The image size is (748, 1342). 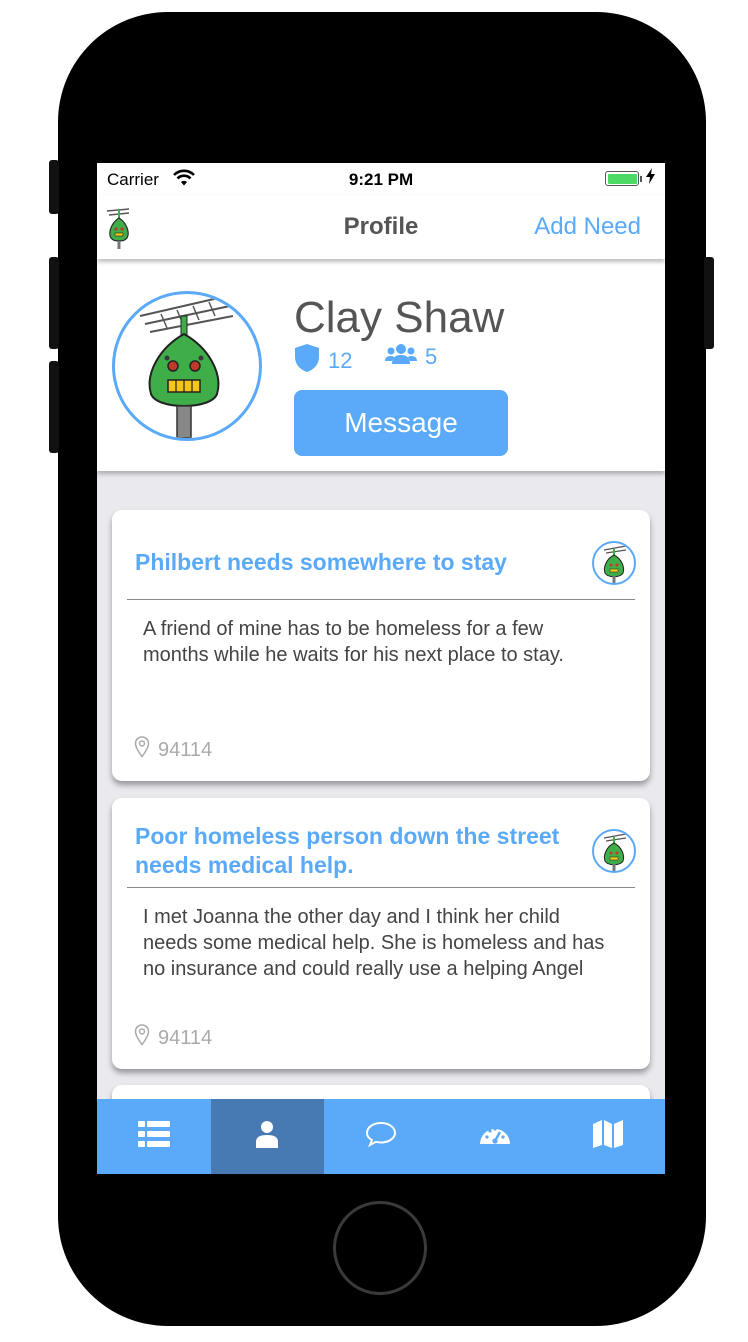 I want to click on profile-icon, so click(x=267, y=1136).